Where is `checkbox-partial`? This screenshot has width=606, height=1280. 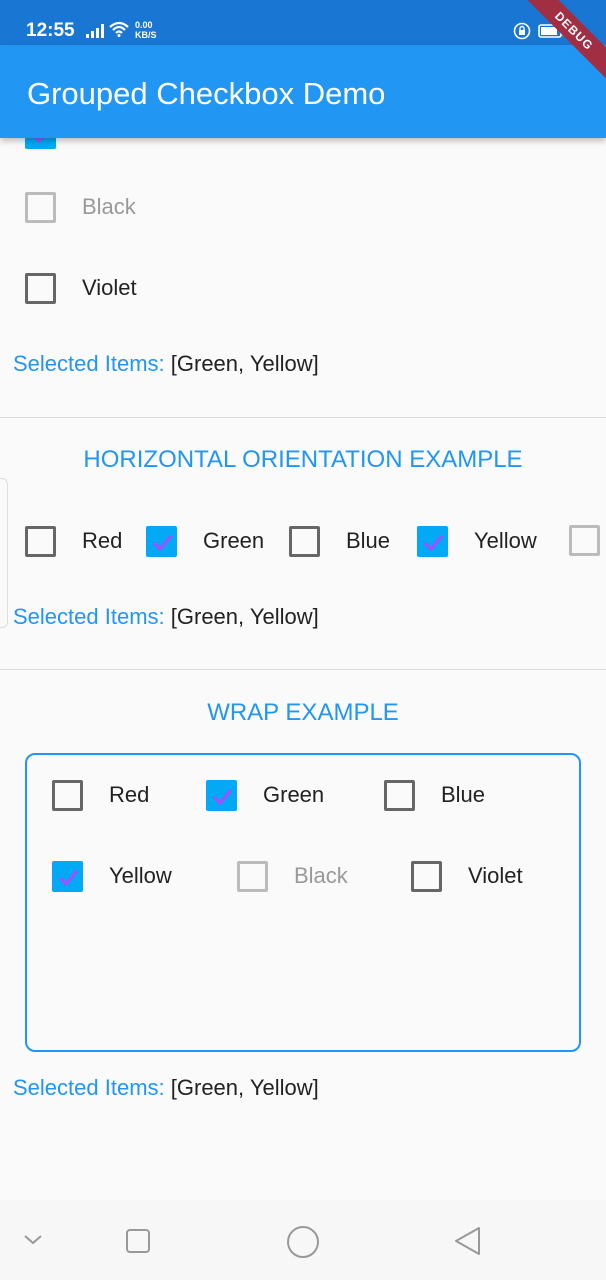 checkbox-partial is located at coordinates (40, 143).